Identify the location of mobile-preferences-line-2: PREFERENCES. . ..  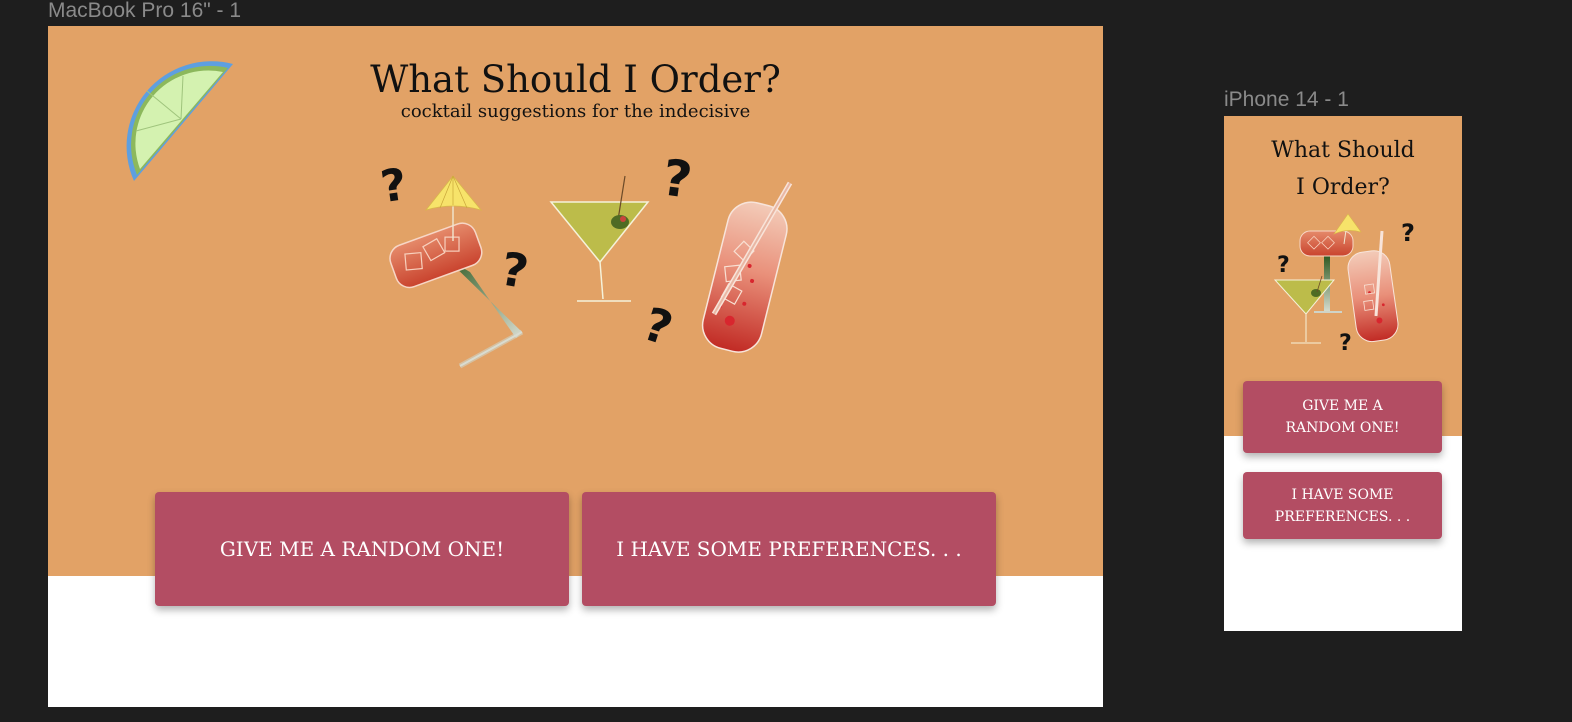
(1342, 516).